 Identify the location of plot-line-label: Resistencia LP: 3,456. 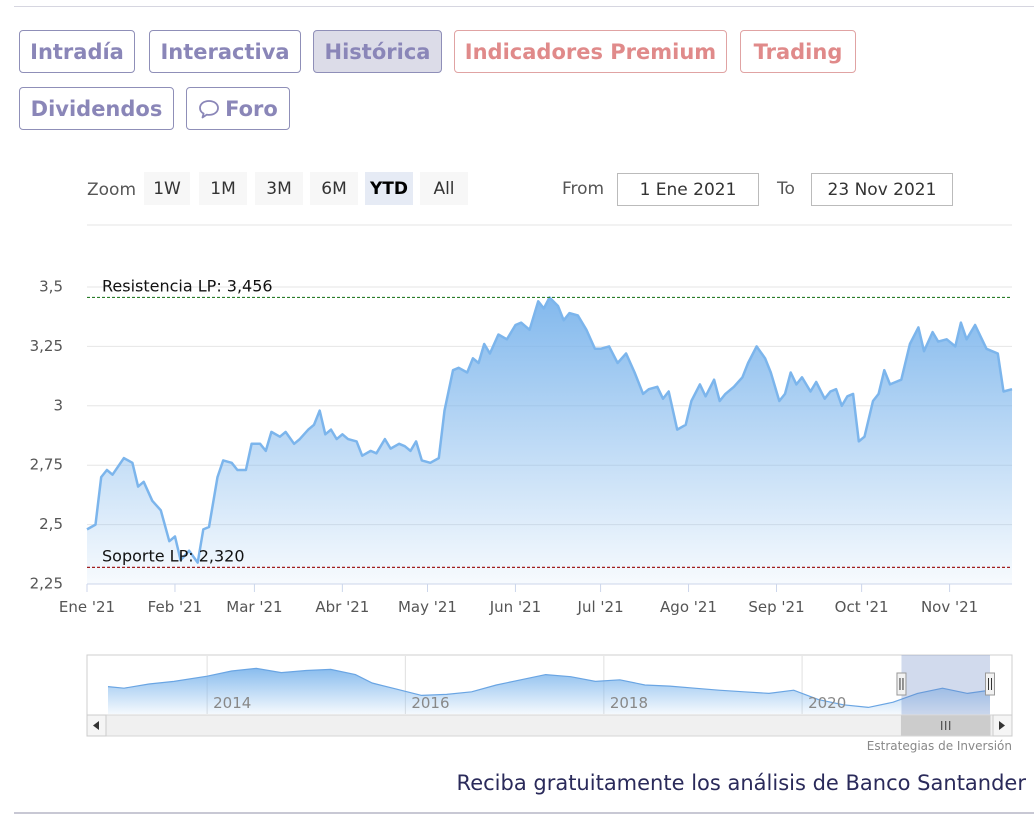
(187, 285).